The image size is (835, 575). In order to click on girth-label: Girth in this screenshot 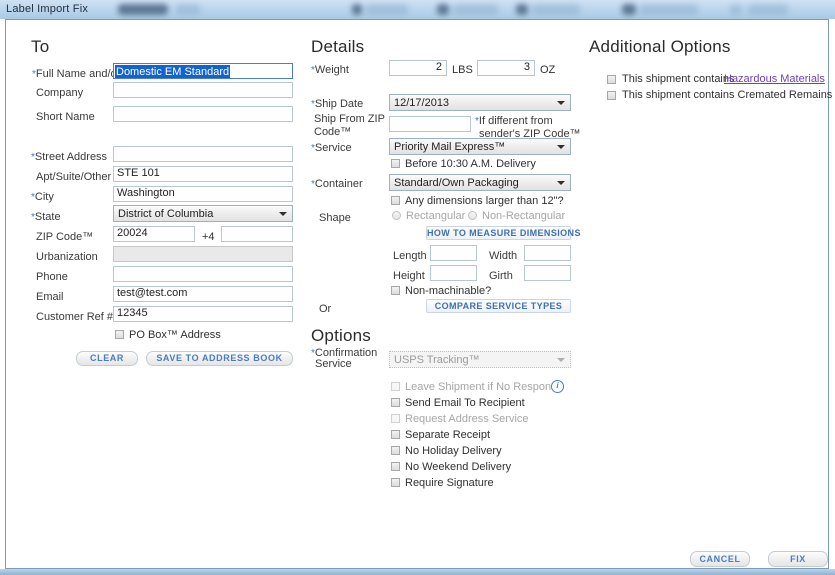, I will do `click(501, 276)`.